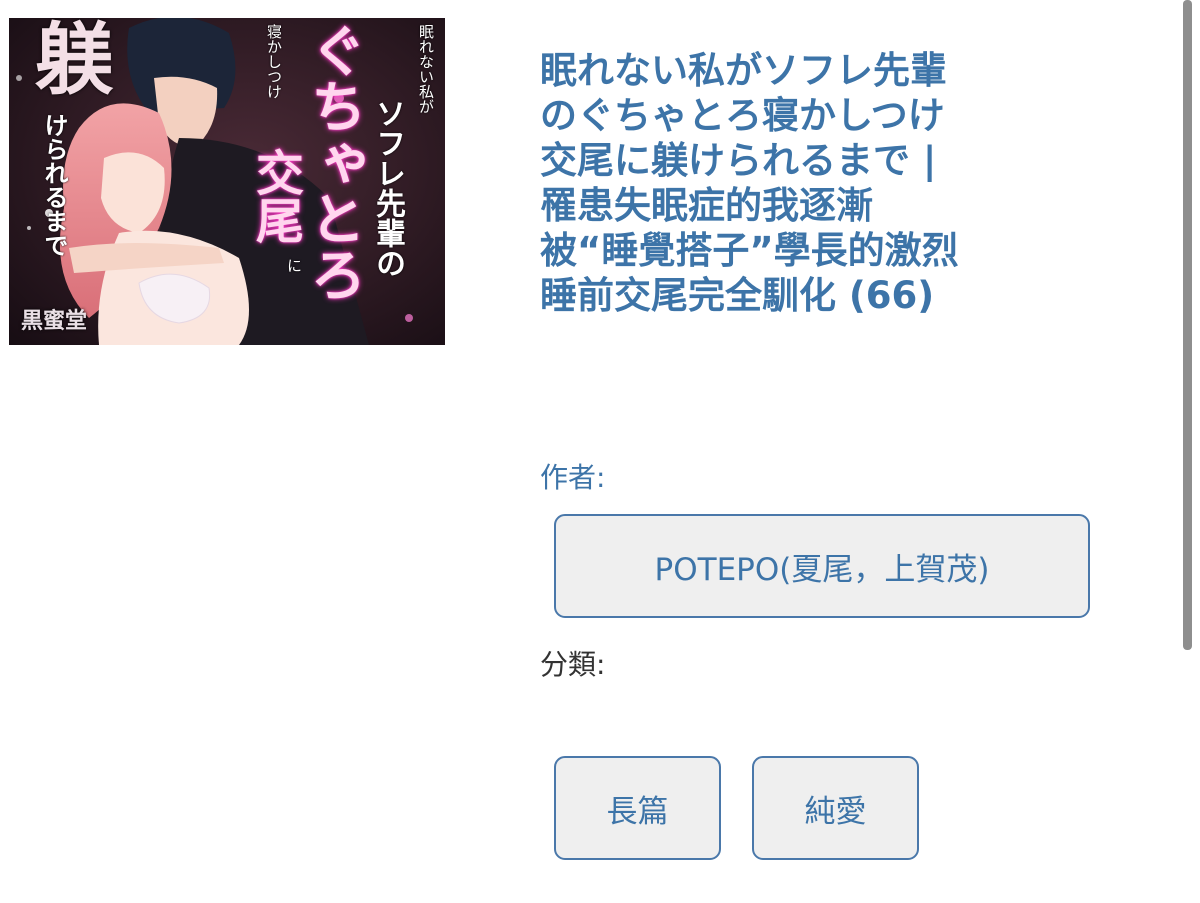 The height and width of the screenshot is (903, 1200). What do you see at coordinates (1187, 325) in the screenshot?
I see `vertical-scrollbar` at bounding box center [1187, 325].